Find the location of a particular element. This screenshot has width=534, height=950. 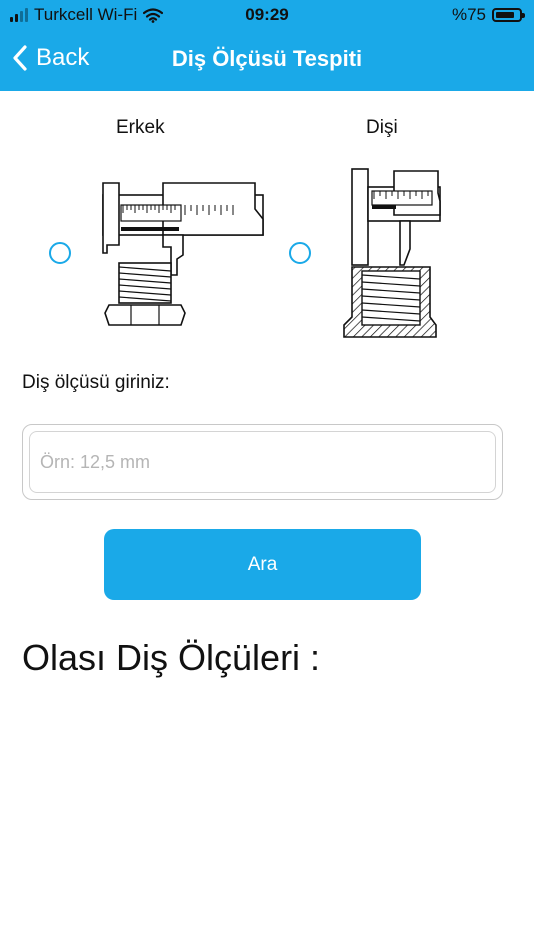

search-button: Ara is located at coordinates (262, 564).